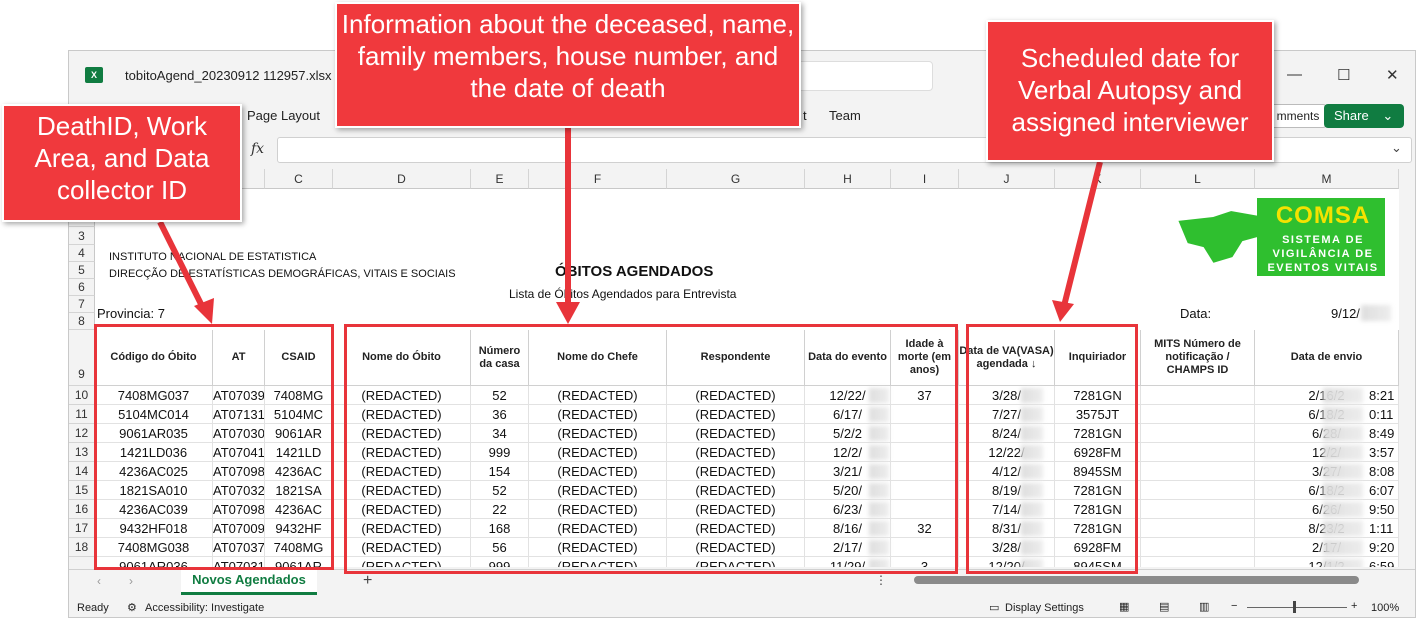 The height and width of the screenshot is (620, 1417). Describe the element at coordinates (1052, 449) in the screenshot. I see `highlight-box-schedule` at that location.